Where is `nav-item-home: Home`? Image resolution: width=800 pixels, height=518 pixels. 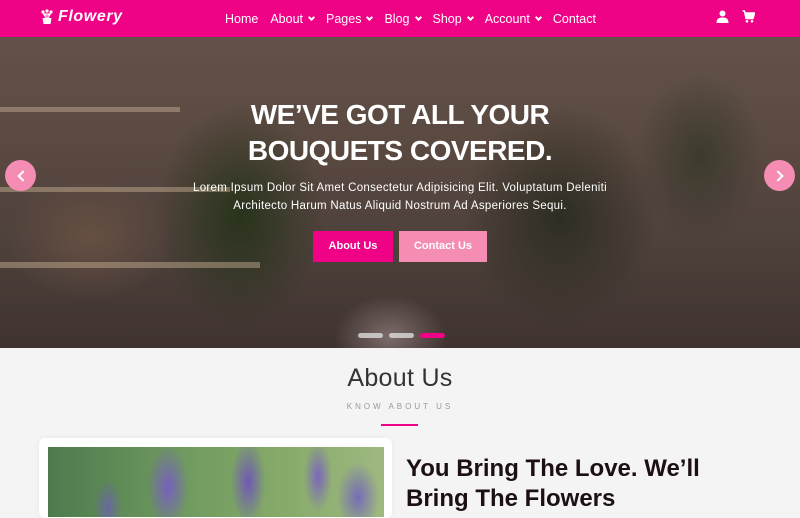 nav-item-home: Home is located at coordinates (241, 19).